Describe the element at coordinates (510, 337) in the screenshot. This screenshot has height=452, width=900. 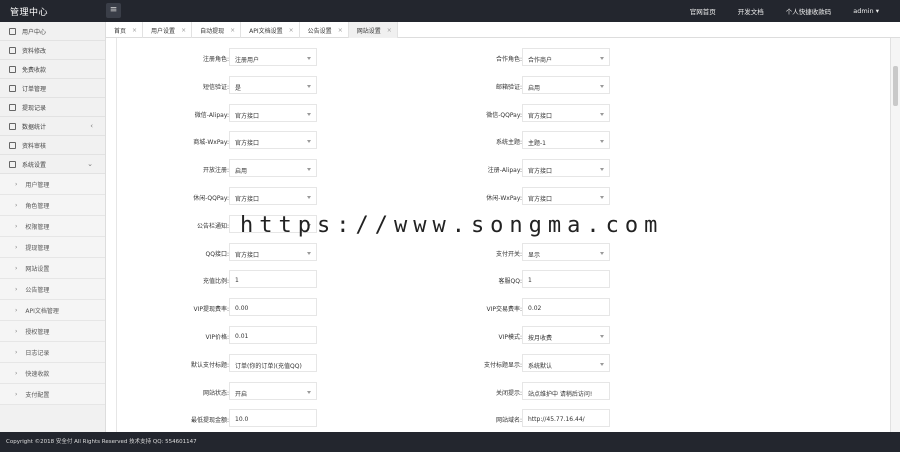
I see `field-label: VIP模式:` at that location.